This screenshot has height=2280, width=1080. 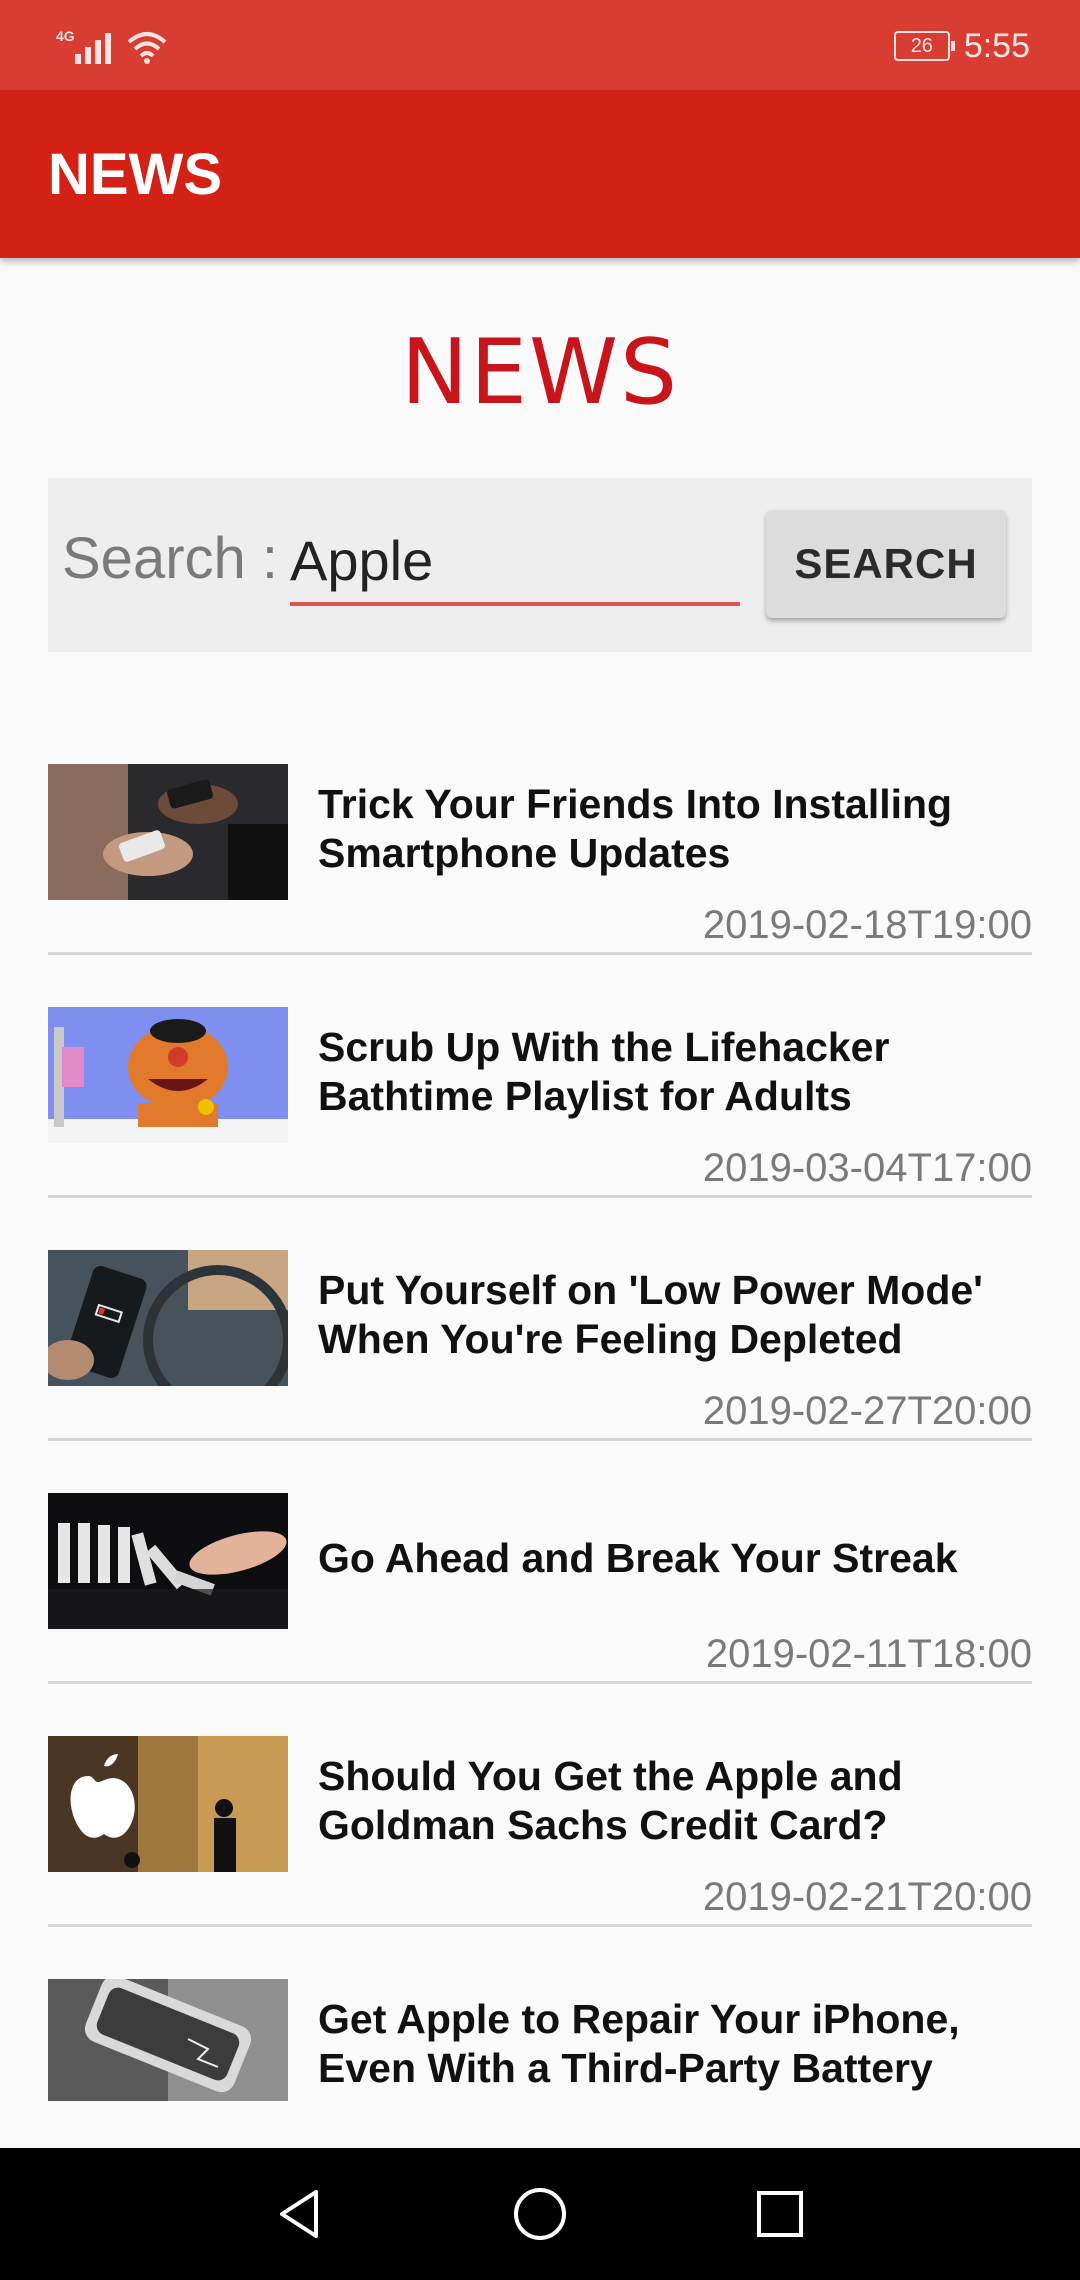 I want to click on navigation-bar, so click(x=540, y=2214).